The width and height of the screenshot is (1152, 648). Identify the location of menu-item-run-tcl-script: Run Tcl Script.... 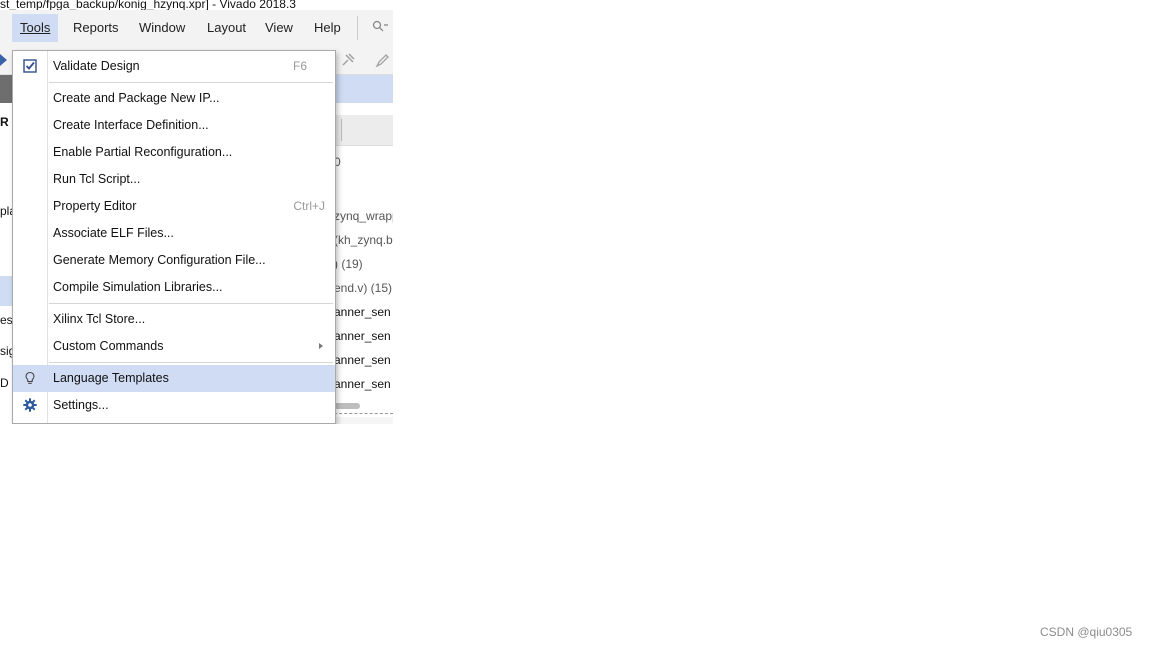
(174, 179).